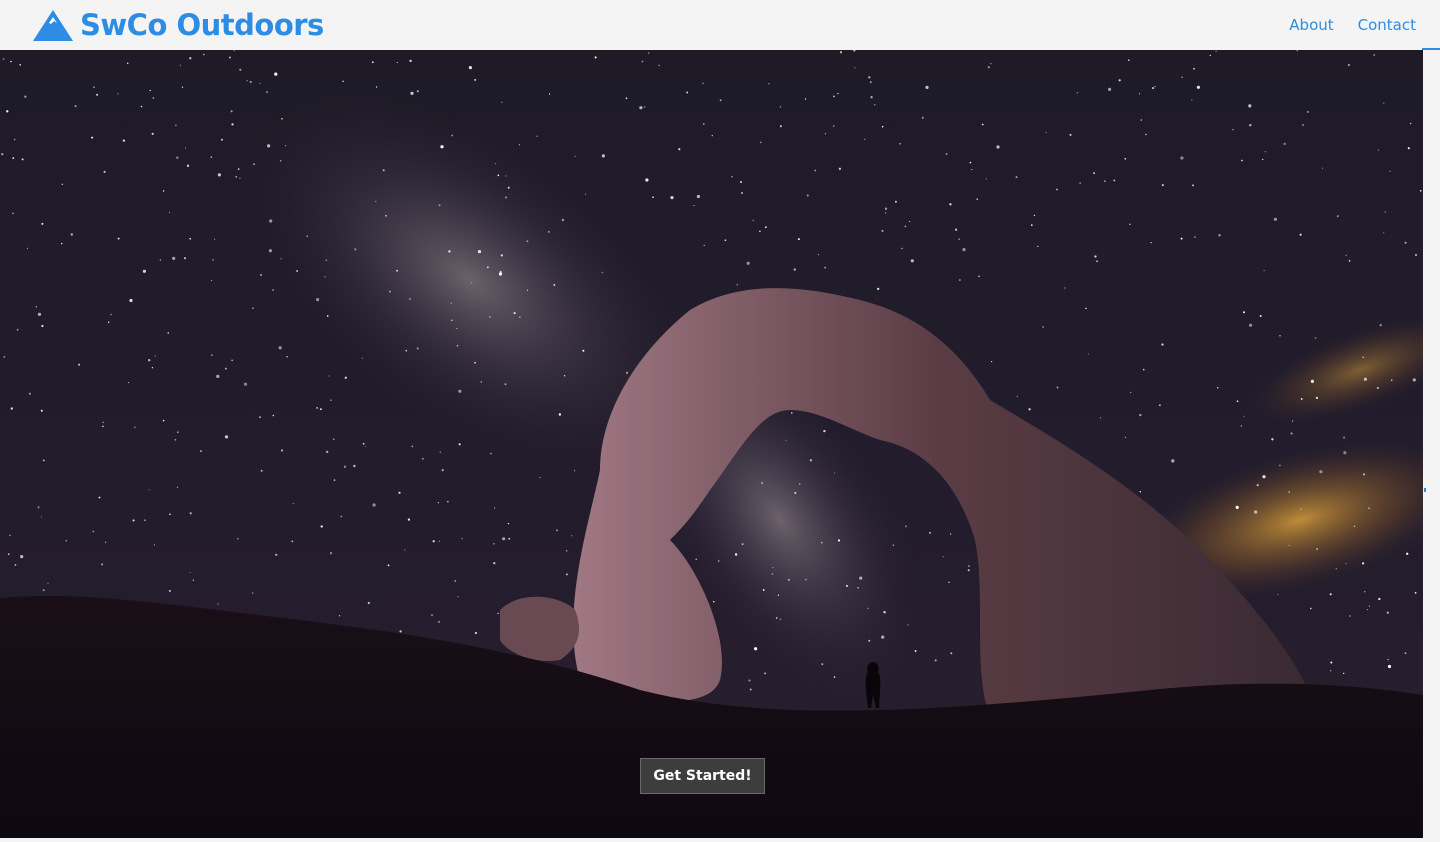 This screenshot has height=842, width=1440. I want to click on site-header: SwCo Outdoors About Contact, so click(720, 25).